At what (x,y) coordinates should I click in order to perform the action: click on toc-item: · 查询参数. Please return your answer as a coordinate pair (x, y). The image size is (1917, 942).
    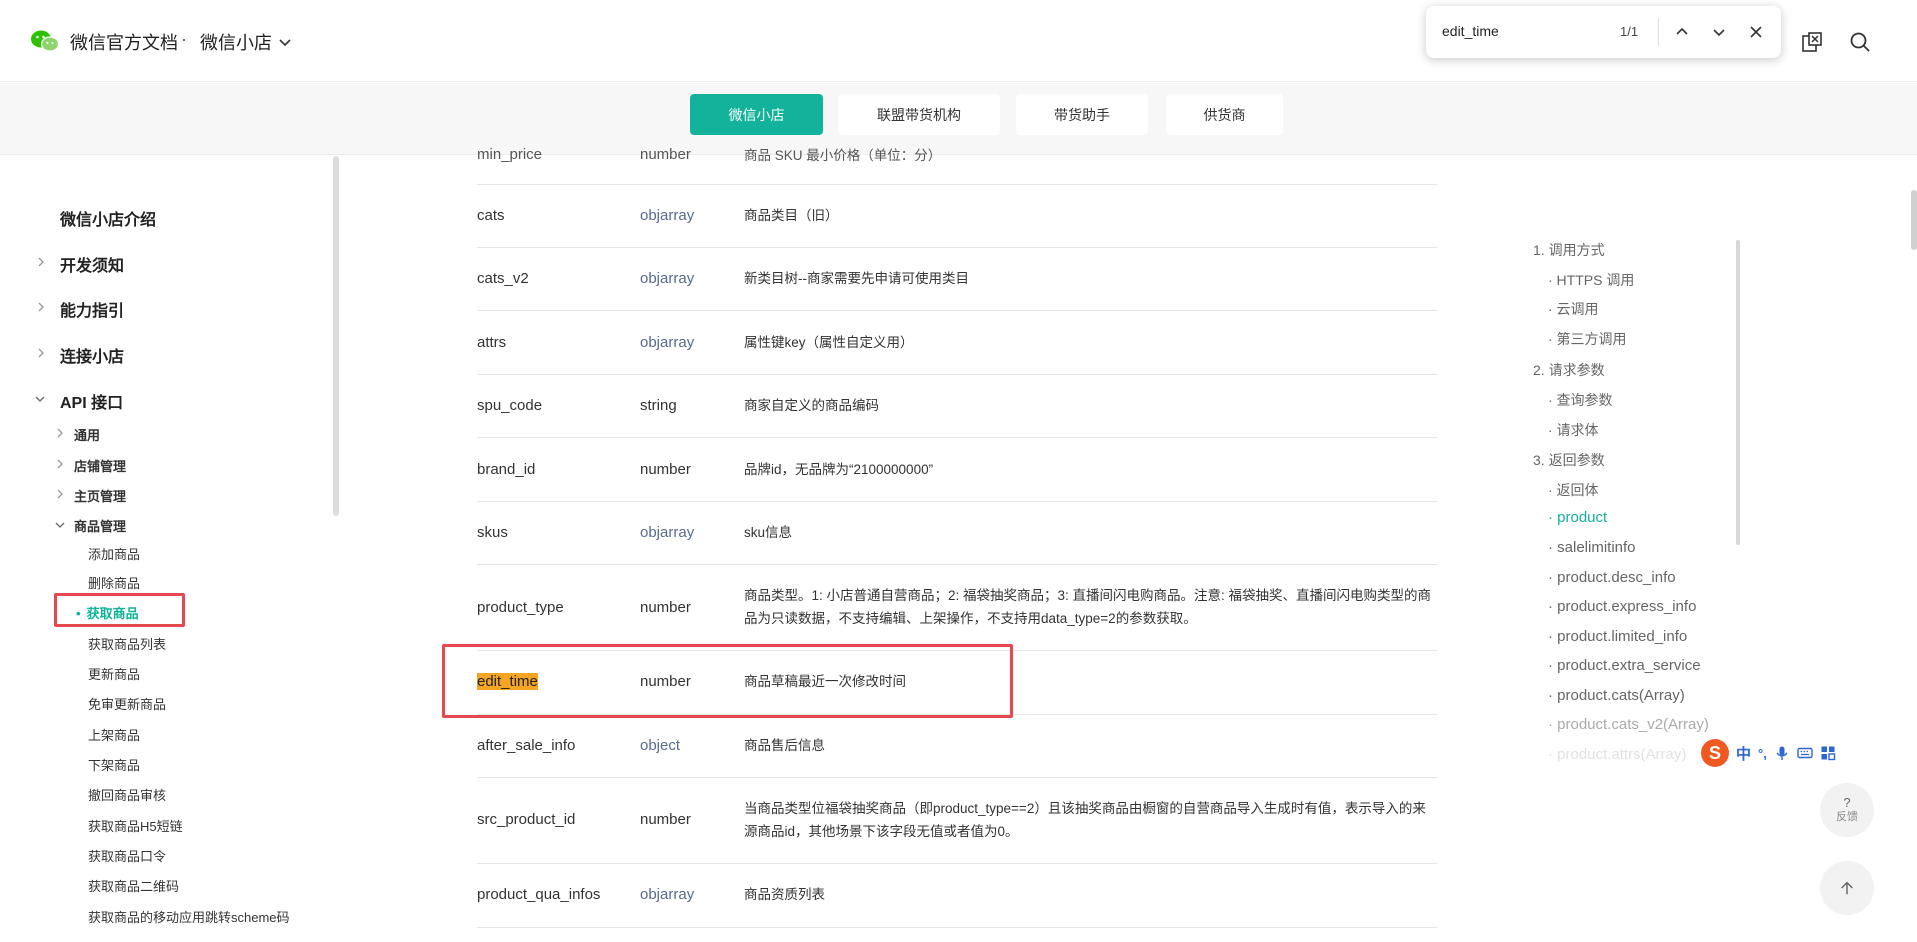
    Looking at the image, I should click on (1580, 400).